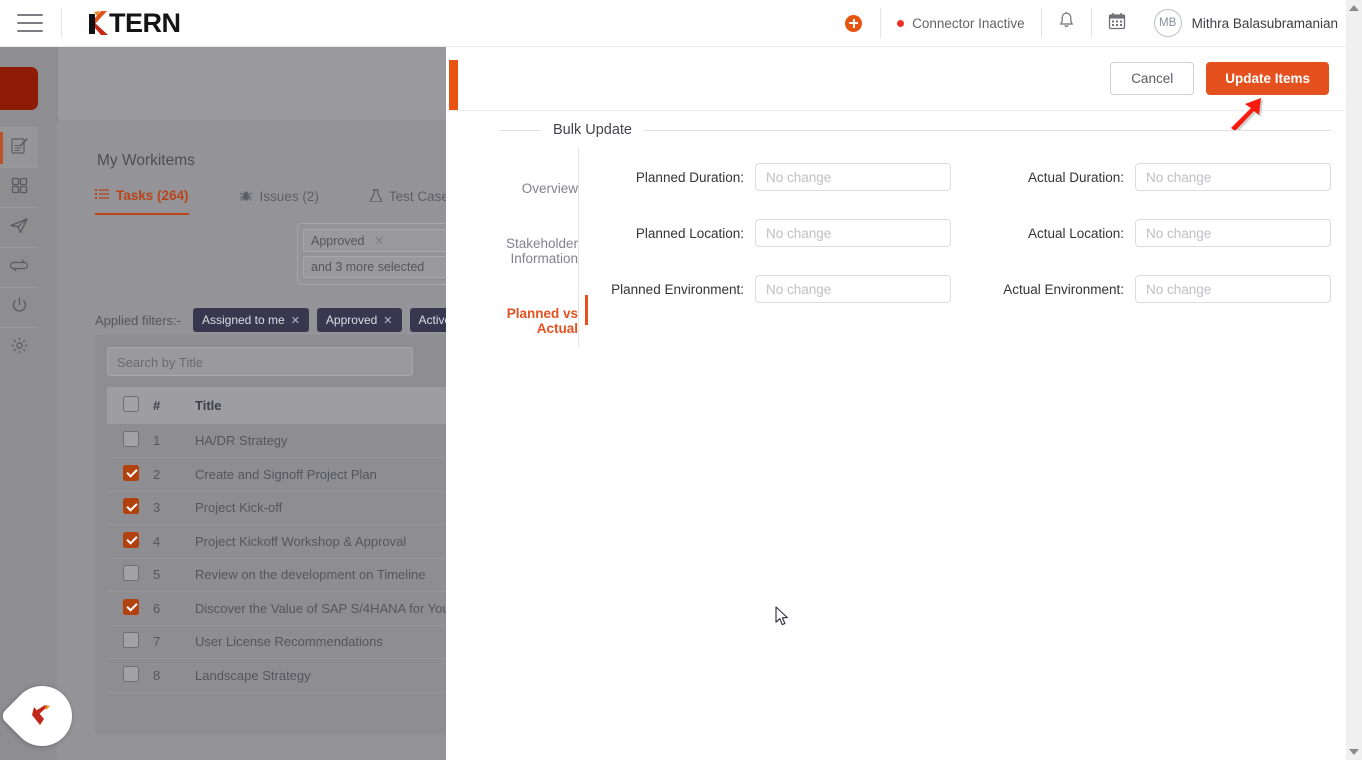 This screenshot has height=760, width=1362. I want to click on flask-icon, so click(376, 196).